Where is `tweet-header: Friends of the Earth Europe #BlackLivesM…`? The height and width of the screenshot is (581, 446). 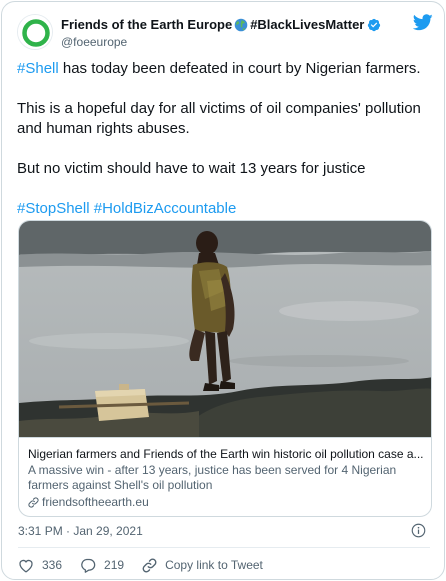
tweet-header: Friends of the Earth Europe #BlackLivesM… is located at coordinates (225, 32).